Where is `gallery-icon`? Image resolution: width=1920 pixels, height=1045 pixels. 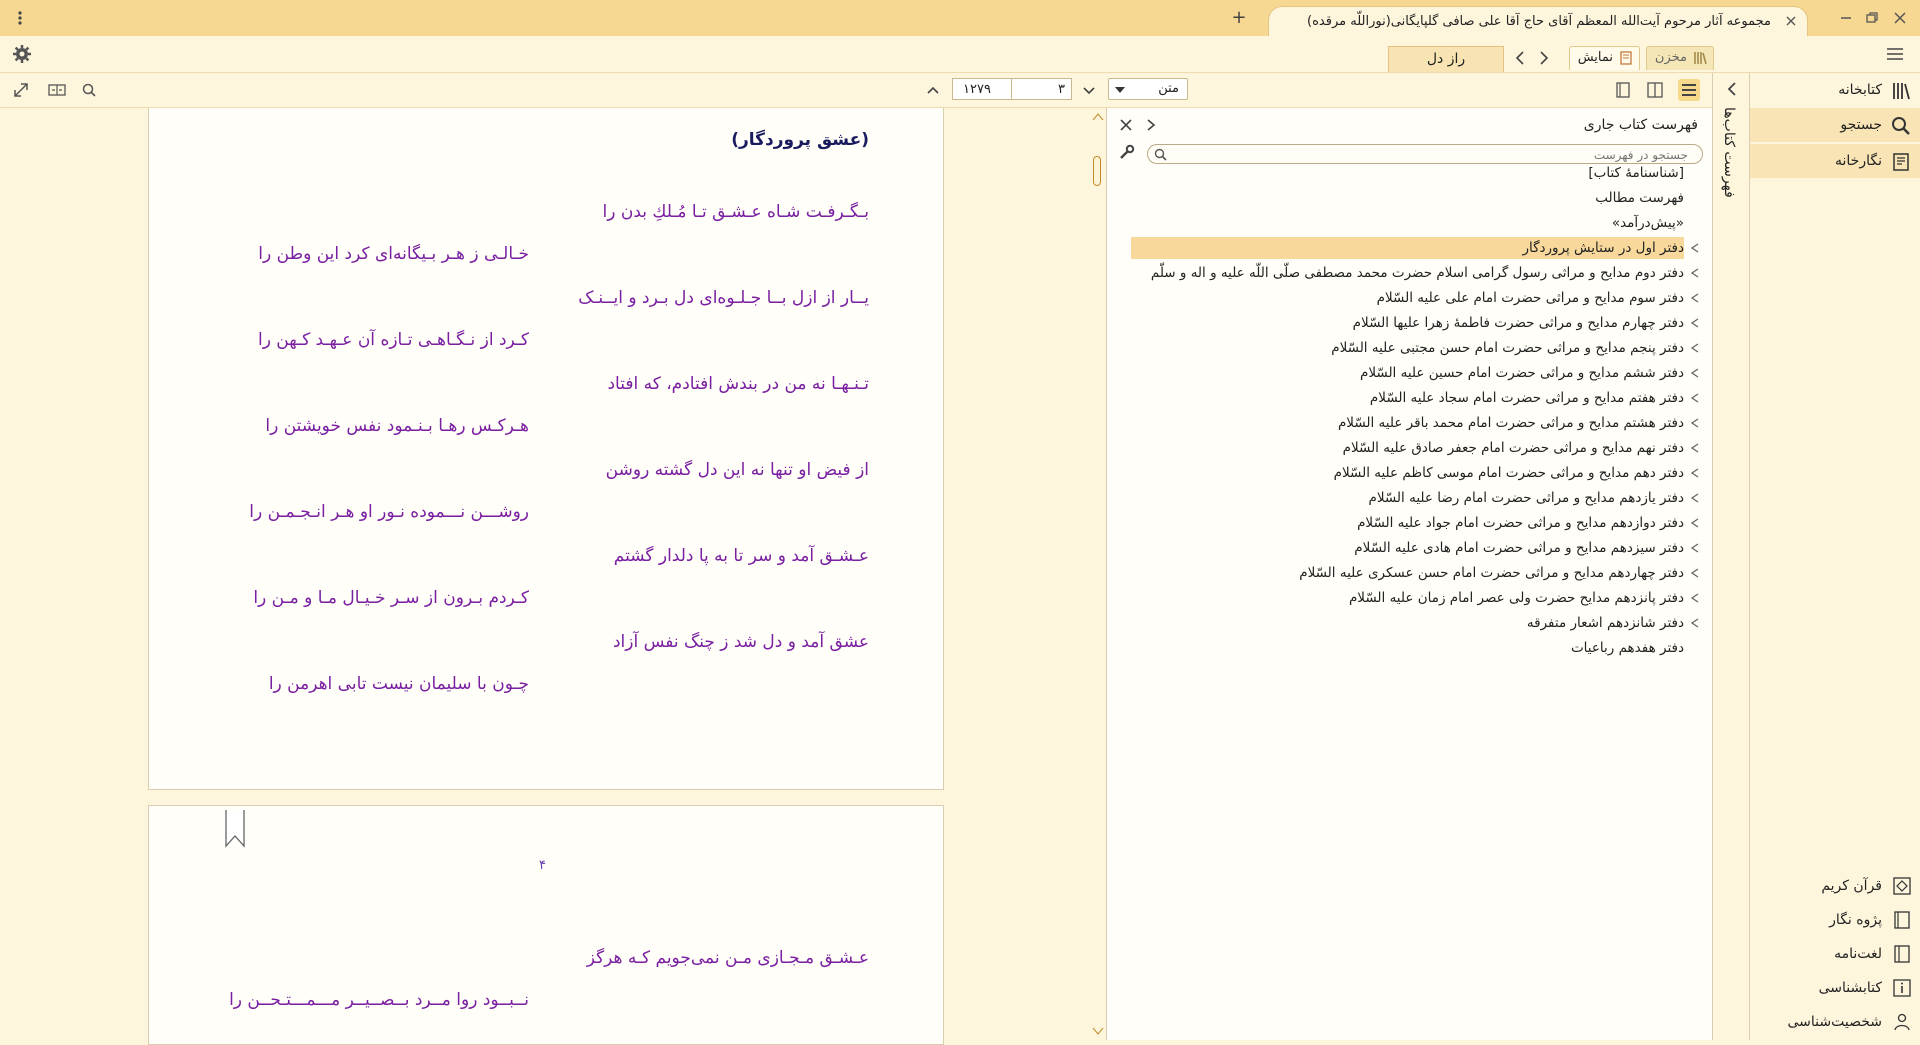
gallery-icon is located at coordinates (1901, 162).